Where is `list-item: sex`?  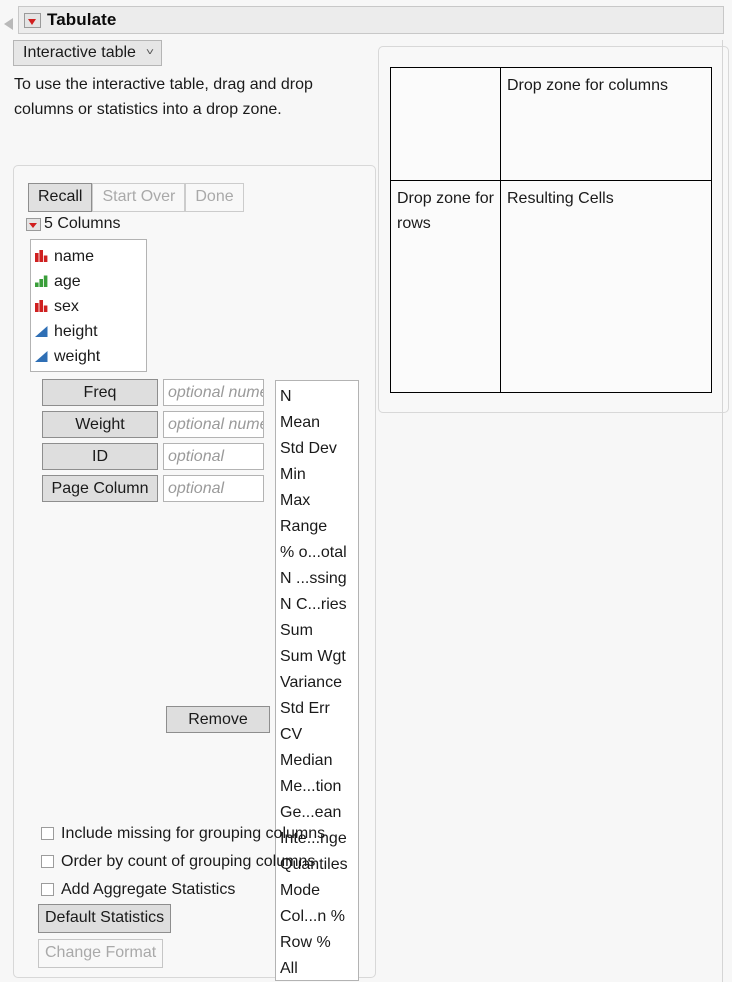
list-item: sex is located at coordinates (90, 306).